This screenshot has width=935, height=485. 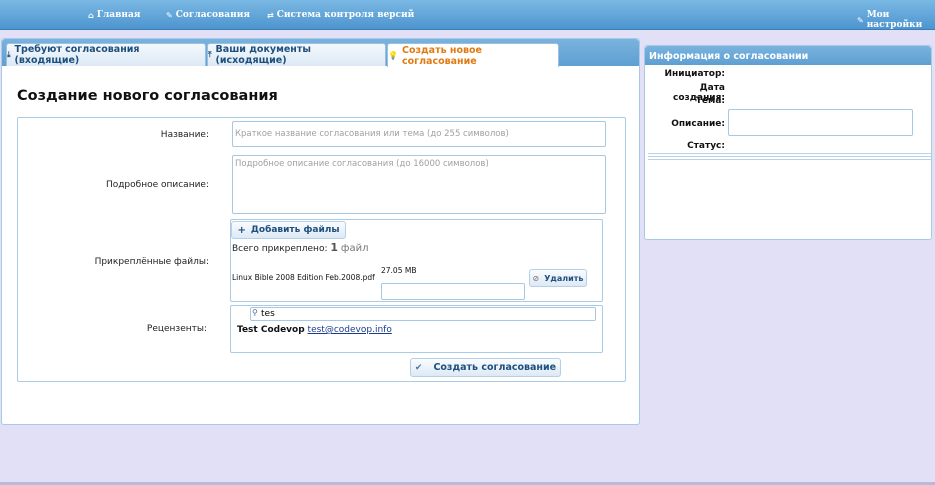 What do you see at coordinates (91, 15) in the screenshot?
I see `home-icon: ⌂` at bounding box center [91, 15].